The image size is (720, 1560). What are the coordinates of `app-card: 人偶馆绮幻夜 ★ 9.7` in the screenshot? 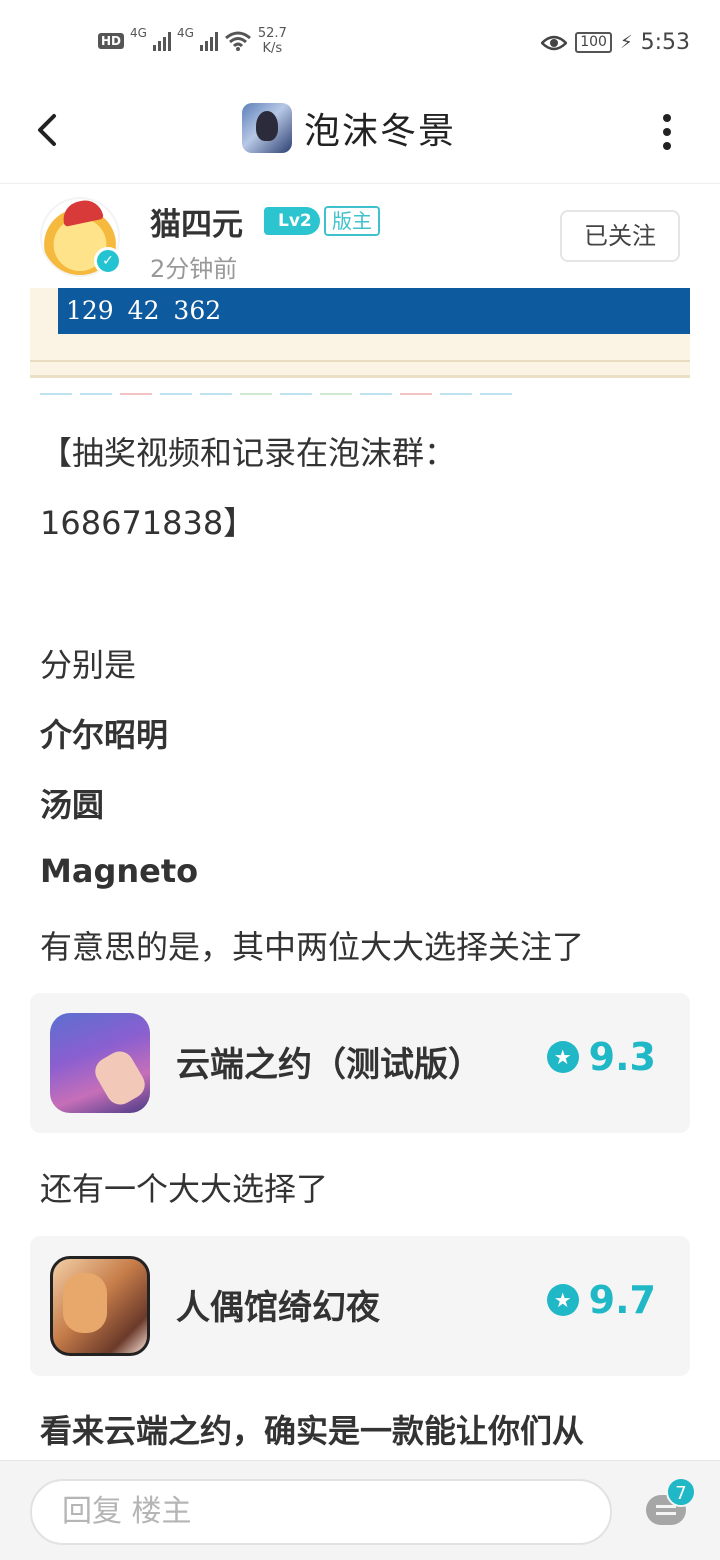 It's located at (360, 1306).